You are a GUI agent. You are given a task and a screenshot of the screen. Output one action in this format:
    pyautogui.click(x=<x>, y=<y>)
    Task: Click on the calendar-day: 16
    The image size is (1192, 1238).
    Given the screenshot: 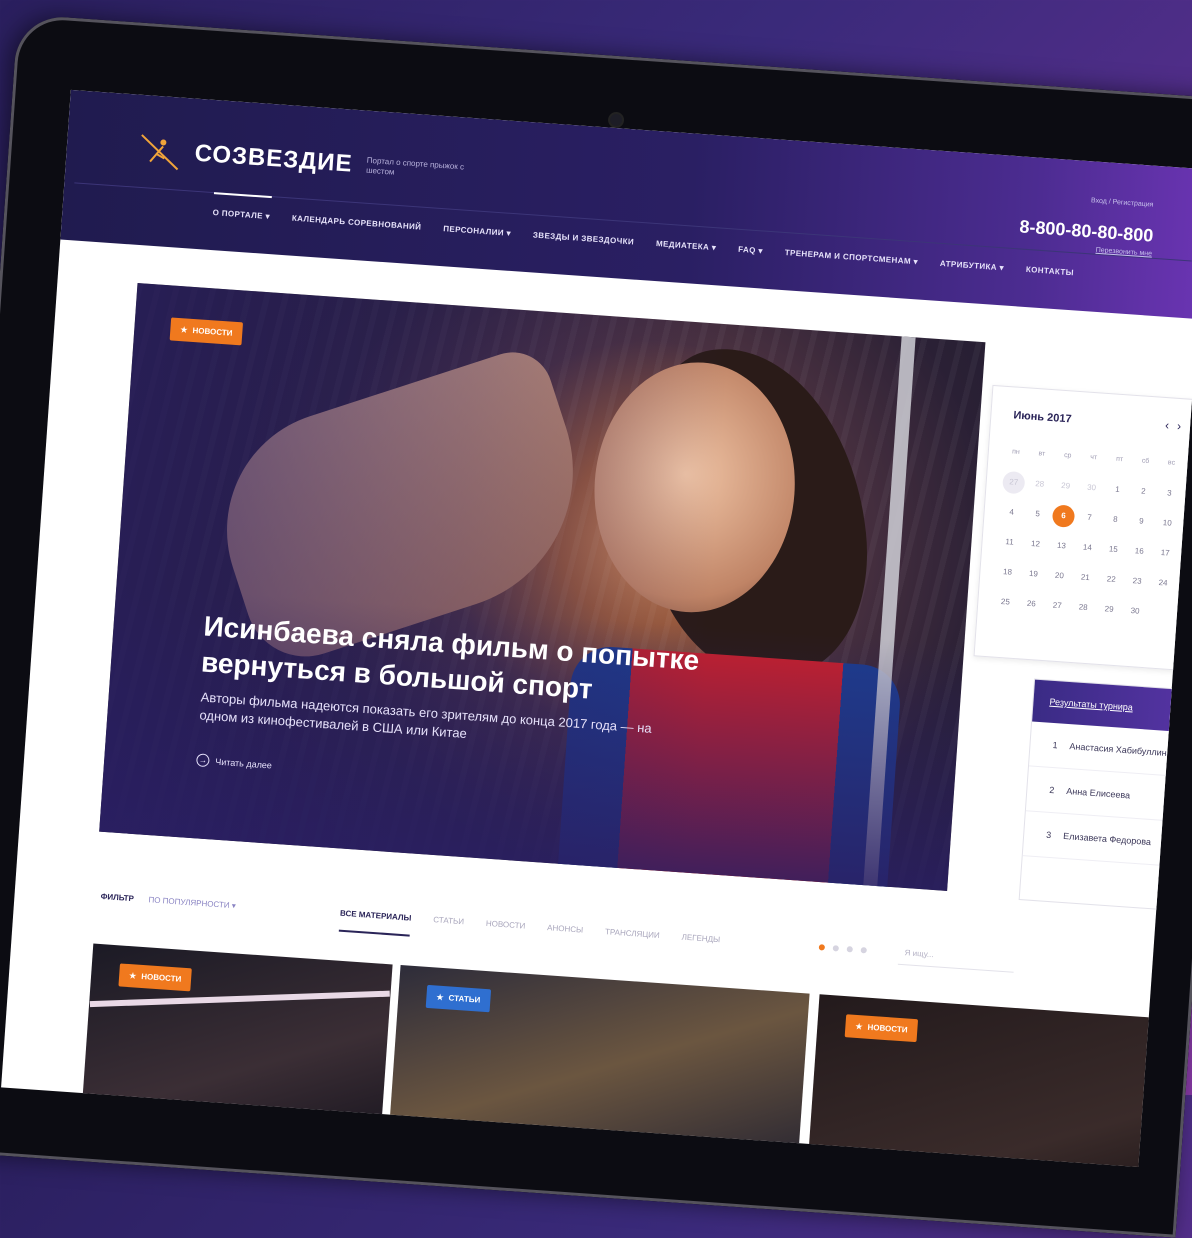 What is the action you would take?
    pyautogui.click(x=1138, y=551)
    